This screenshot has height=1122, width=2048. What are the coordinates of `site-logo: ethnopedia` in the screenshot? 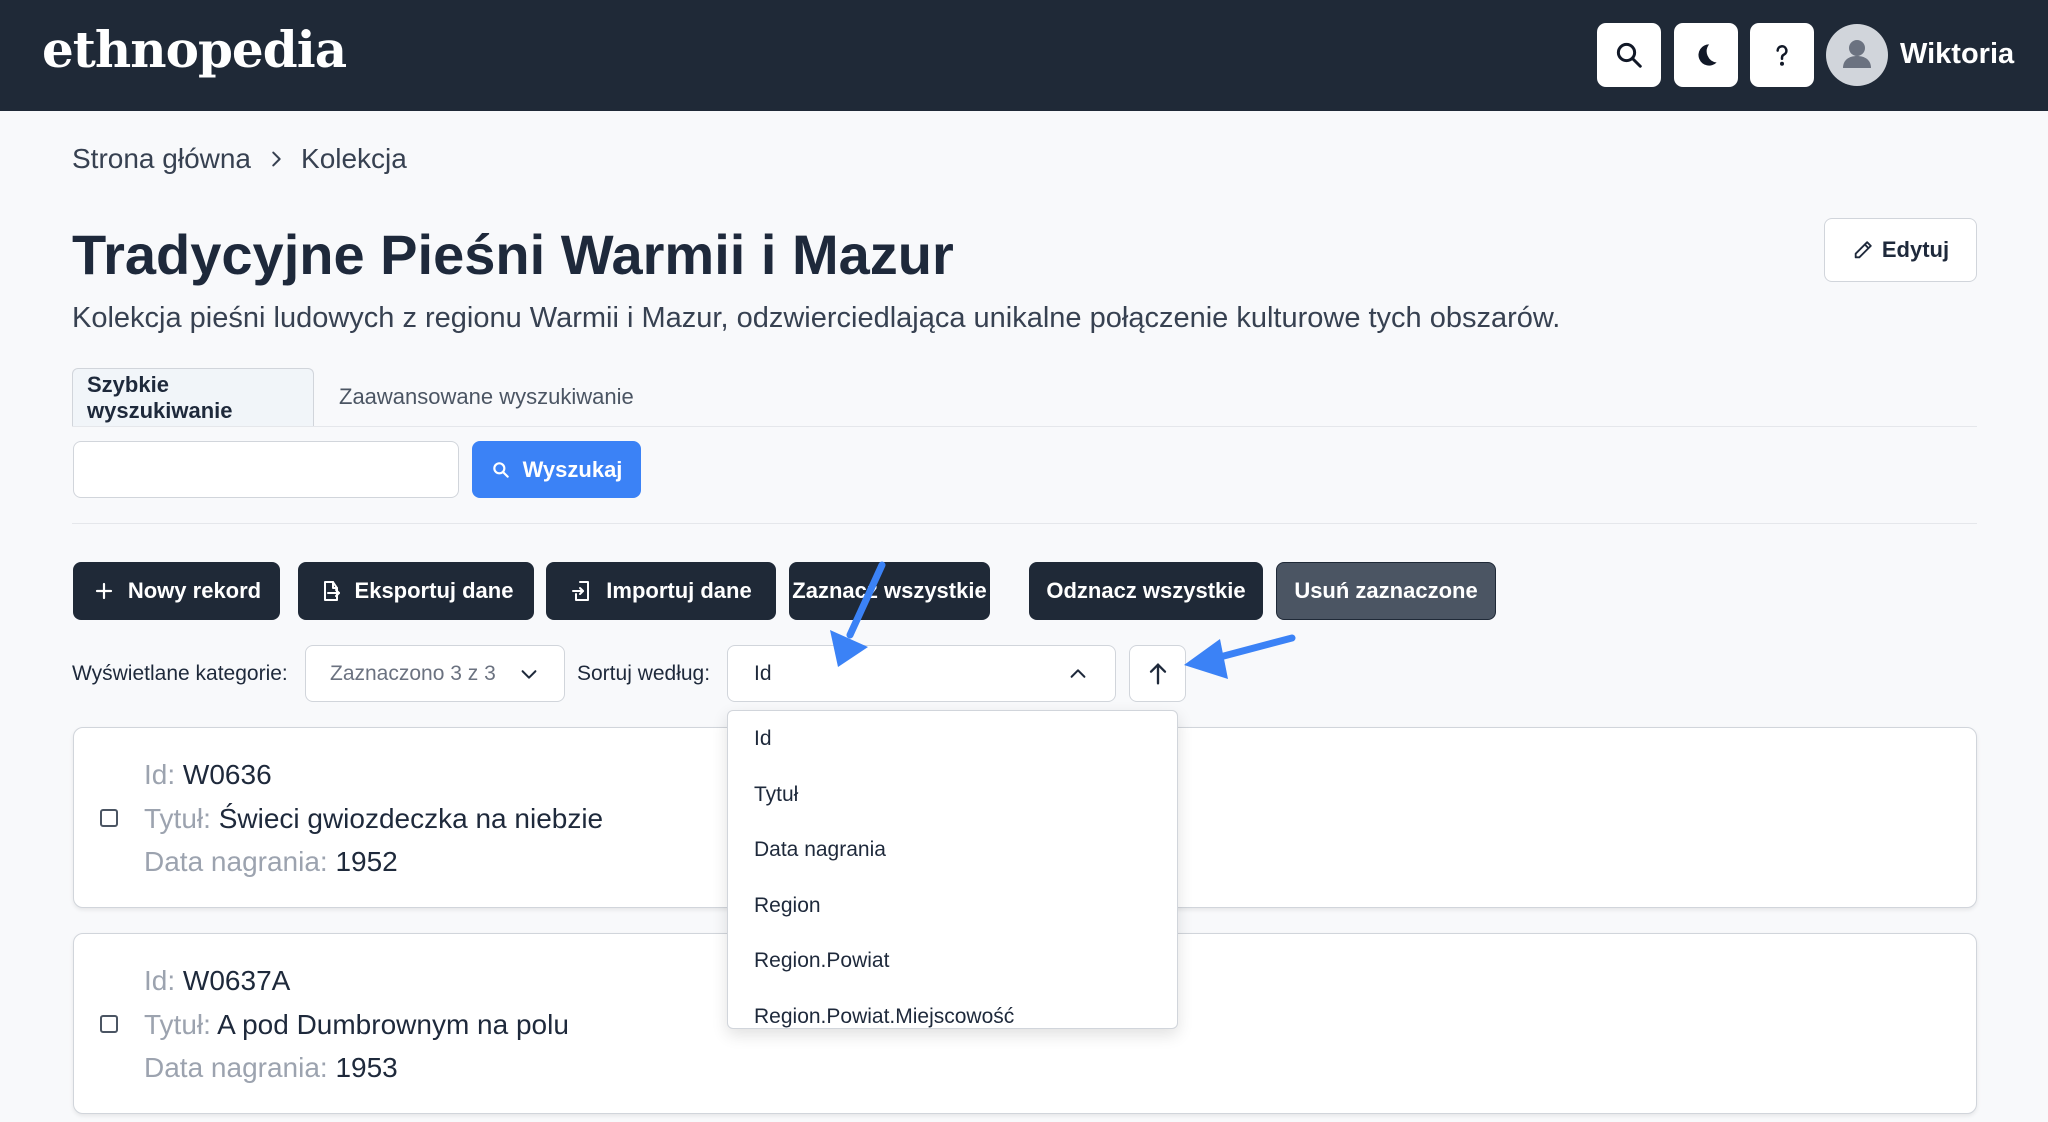 It's located at (194, 49).